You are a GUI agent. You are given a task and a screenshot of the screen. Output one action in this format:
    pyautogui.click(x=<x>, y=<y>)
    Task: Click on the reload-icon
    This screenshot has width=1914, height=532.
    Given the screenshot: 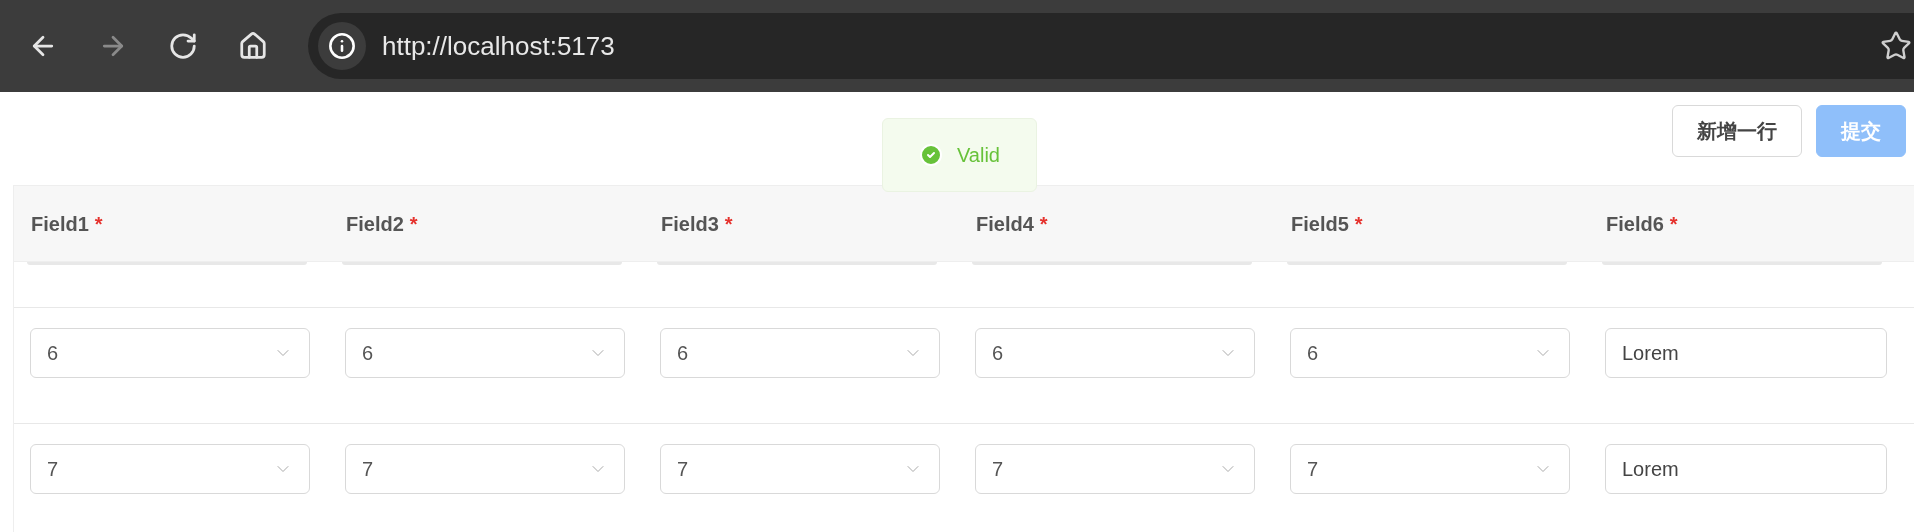 What is the action you would take?
    pyautogui.click(x=183, y=46)
    